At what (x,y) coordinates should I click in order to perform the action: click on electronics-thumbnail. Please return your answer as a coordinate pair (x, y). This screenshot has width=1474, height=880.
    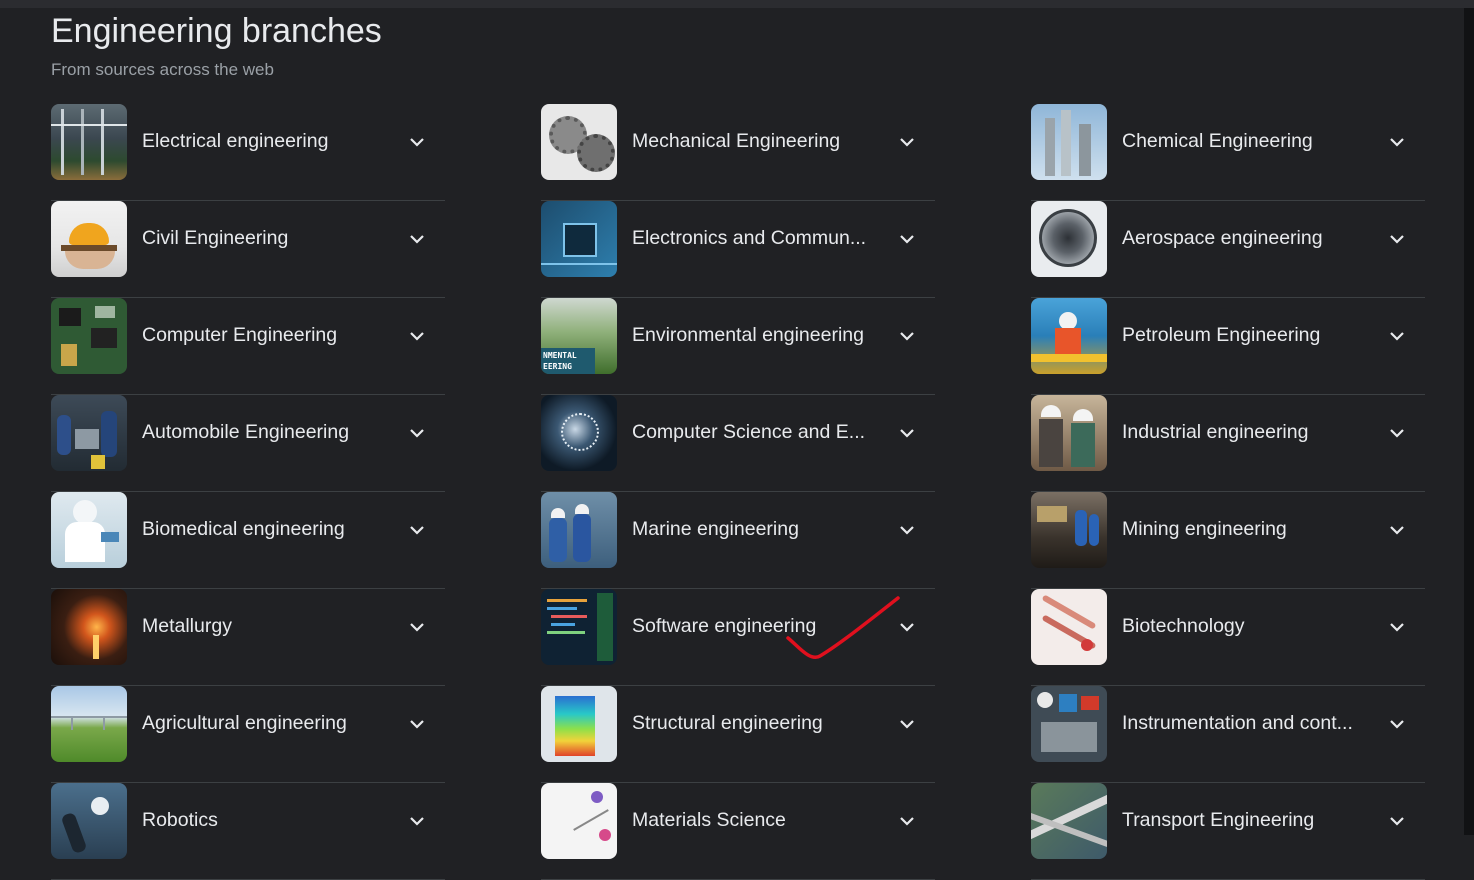
    Looking at the image, I should click on (579, 239).